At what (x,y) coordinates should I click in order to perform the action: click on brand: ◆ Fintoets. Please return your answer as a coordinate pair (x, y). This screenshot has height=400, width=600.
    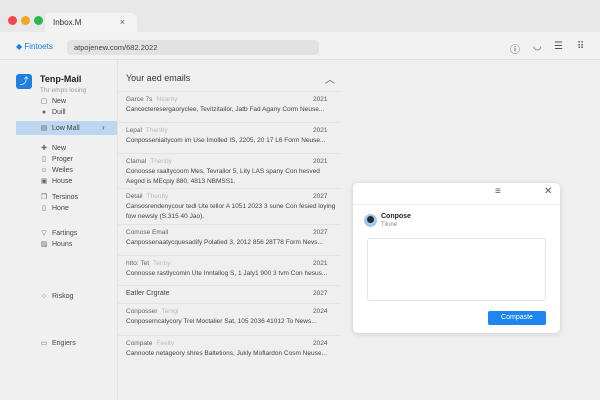
    Looking at the image, I should click on (34, 46).